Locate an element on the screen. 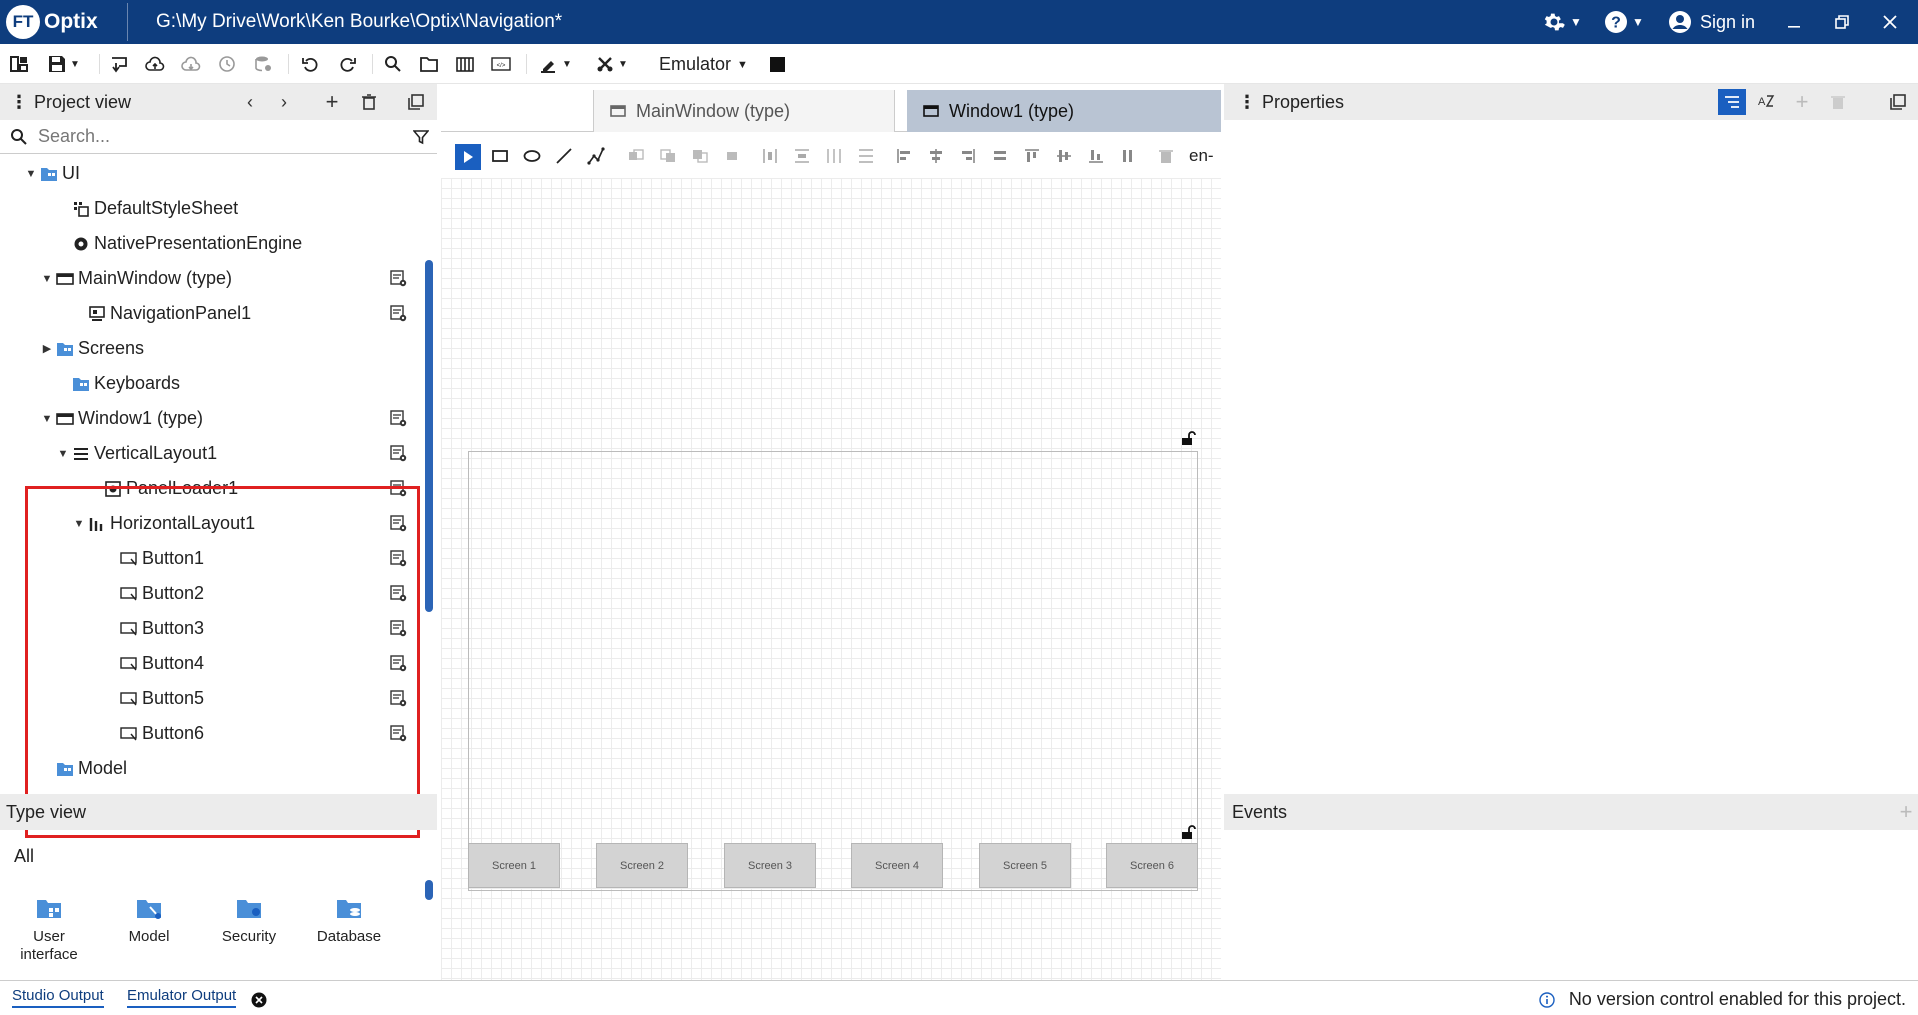 The width and height of the screenshot is (1918, 1015). tree-item: PanelLoader1 is located at coordinates (210, 488).